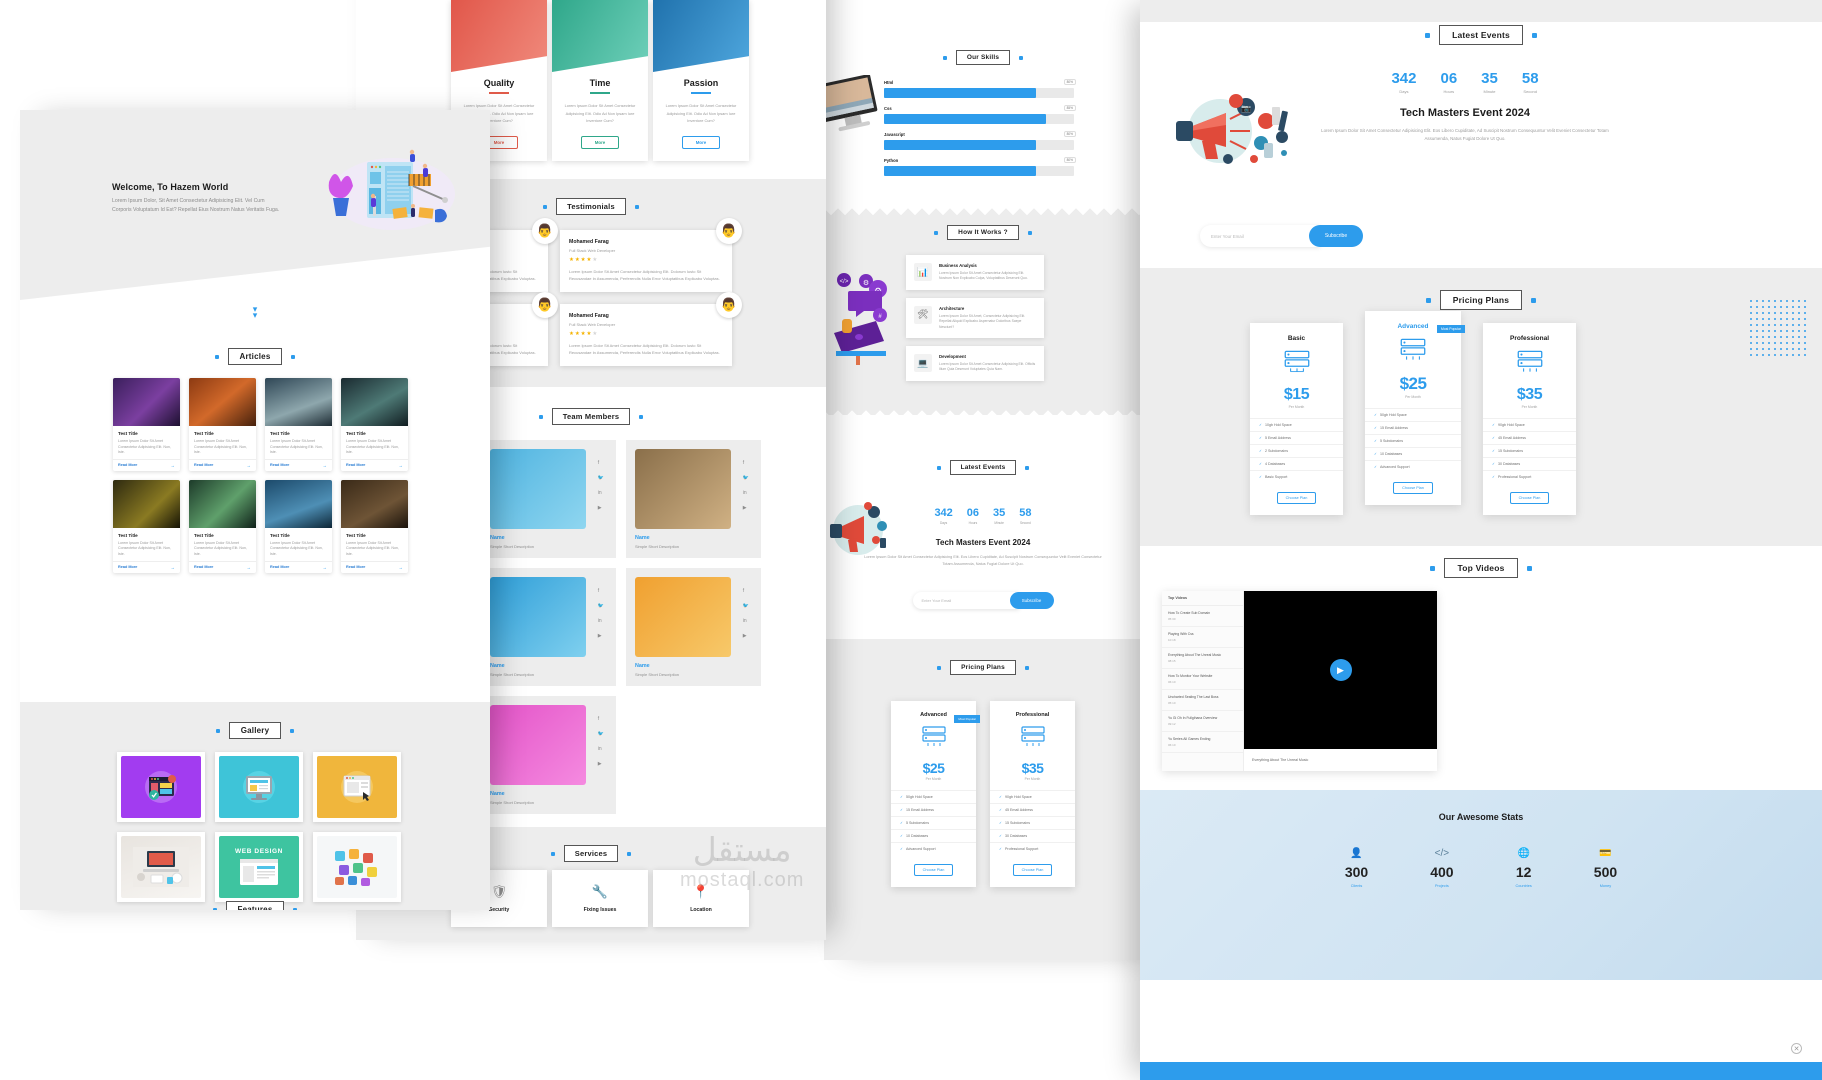  Describe the element at coordinates (1529, 463) in the screenshot. I see `plan-feature: ✓ 30 Databases` at that location.